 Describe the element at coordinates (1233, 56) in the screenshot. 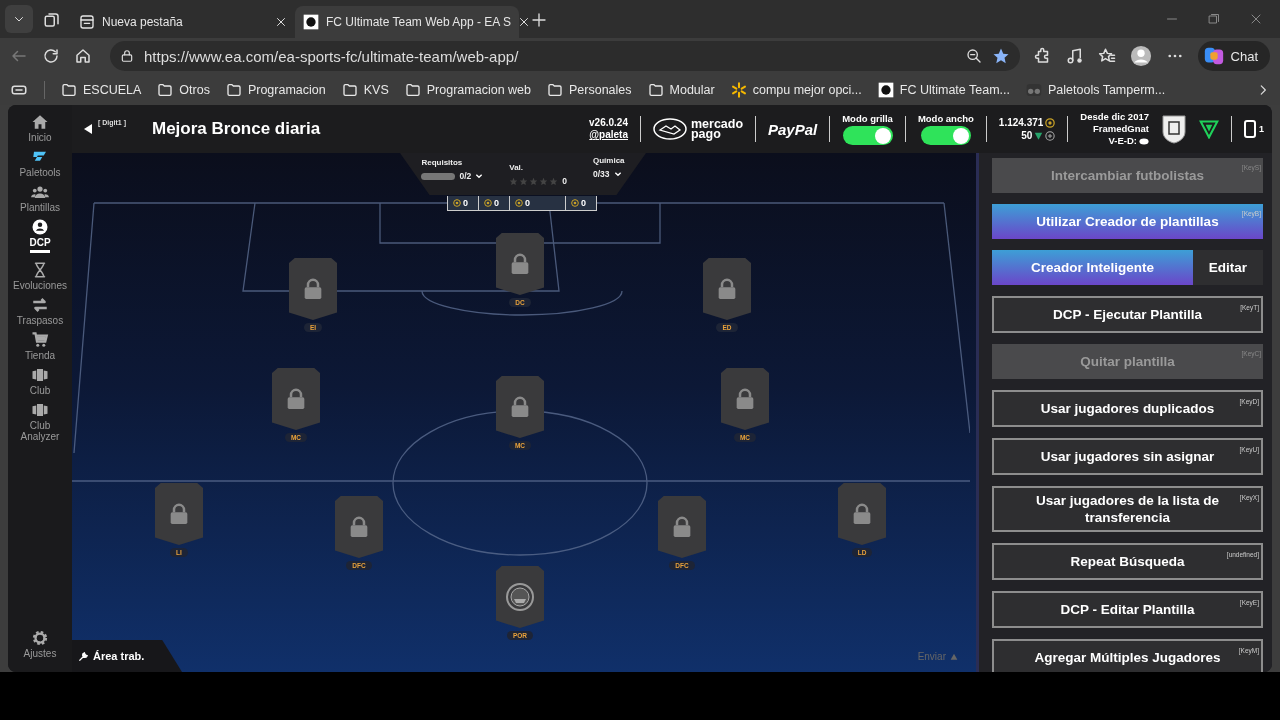

I see `chat-button: Chat` at that location.